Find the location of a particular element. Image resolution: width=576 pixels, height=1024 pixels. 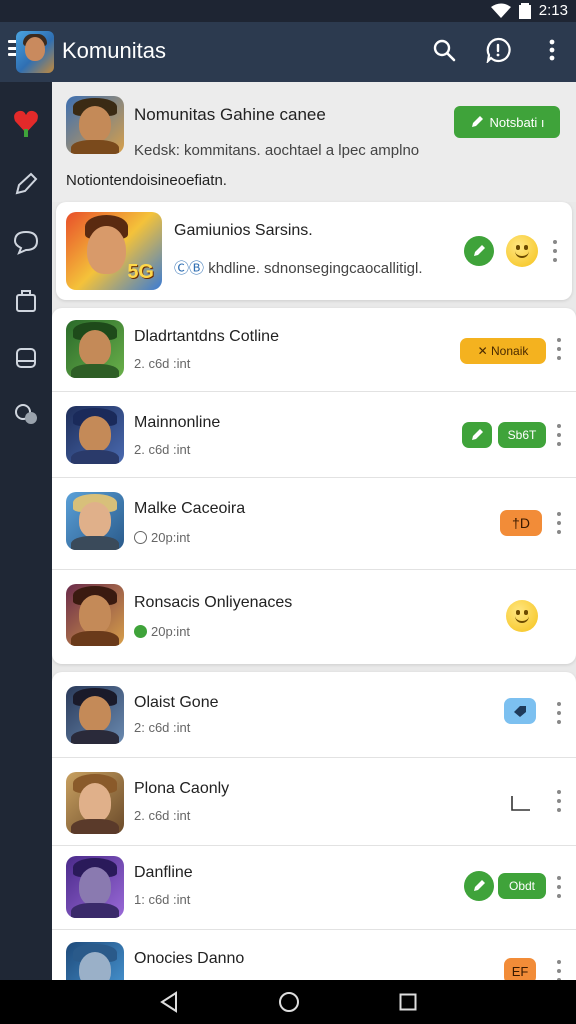

status-icons: 2:13 is located at coordinates (529, 10).